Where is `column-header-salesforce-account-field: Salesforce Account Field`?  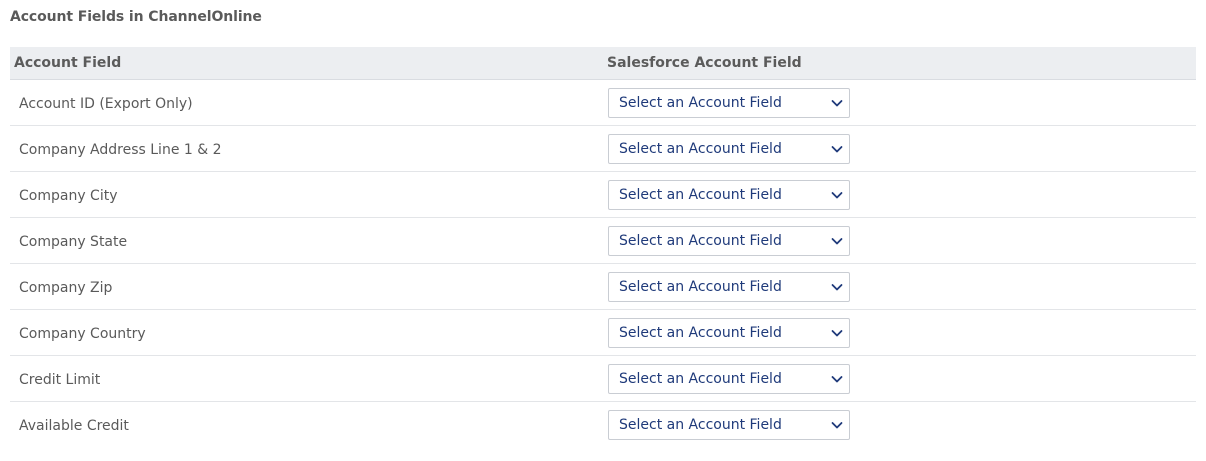
column-header-salesforce-account-field: Salesforce Account Field is located at coordinates (704, 63).